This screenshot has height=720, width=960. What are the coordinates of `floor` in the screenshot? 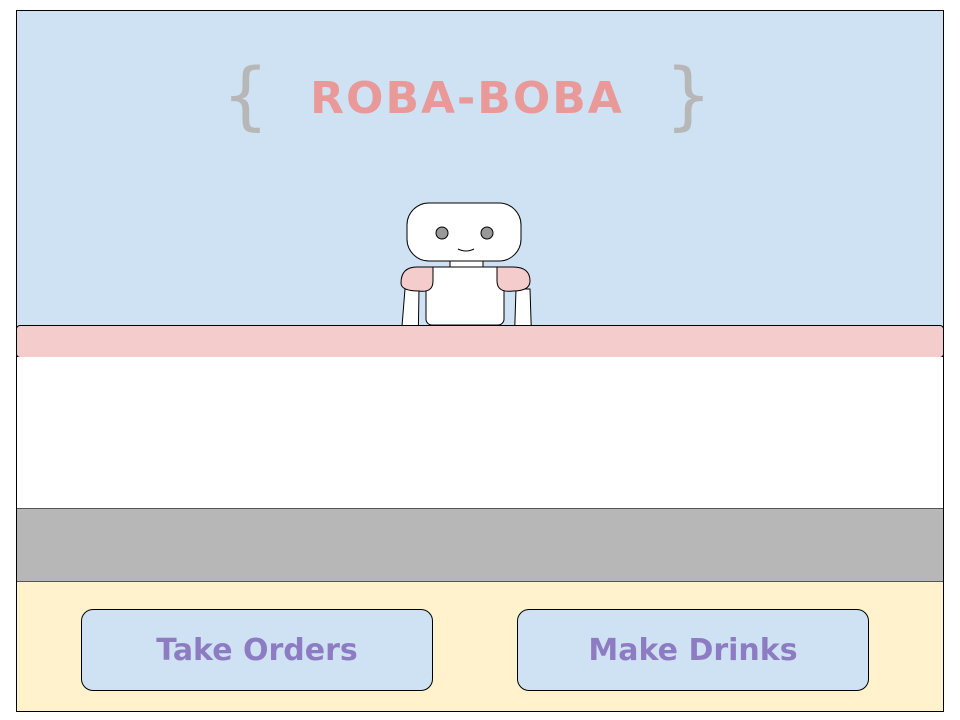 It's located at (480, 545).